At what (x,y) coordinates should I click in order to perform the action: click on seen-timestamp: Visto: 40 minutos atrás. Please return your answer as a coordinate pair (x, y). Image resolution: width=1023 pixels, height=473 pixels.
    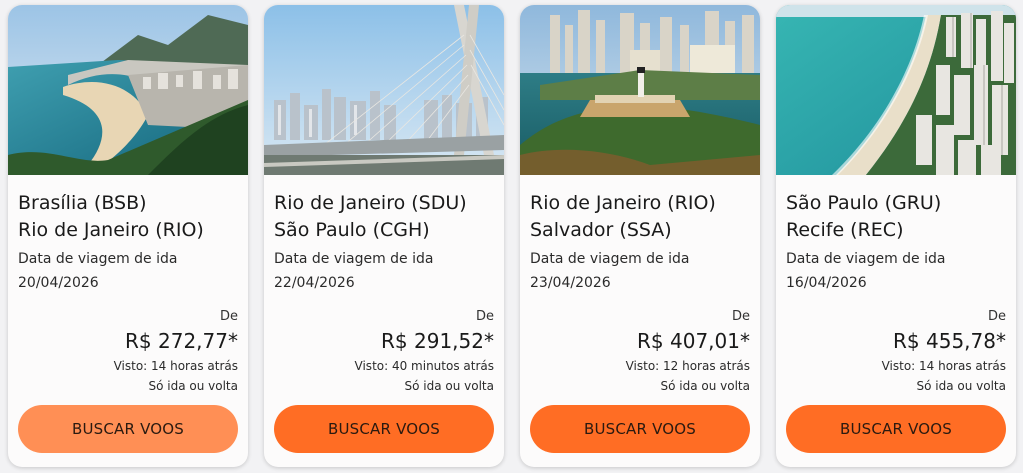
    Looking at the image, I should click on (424, 366).